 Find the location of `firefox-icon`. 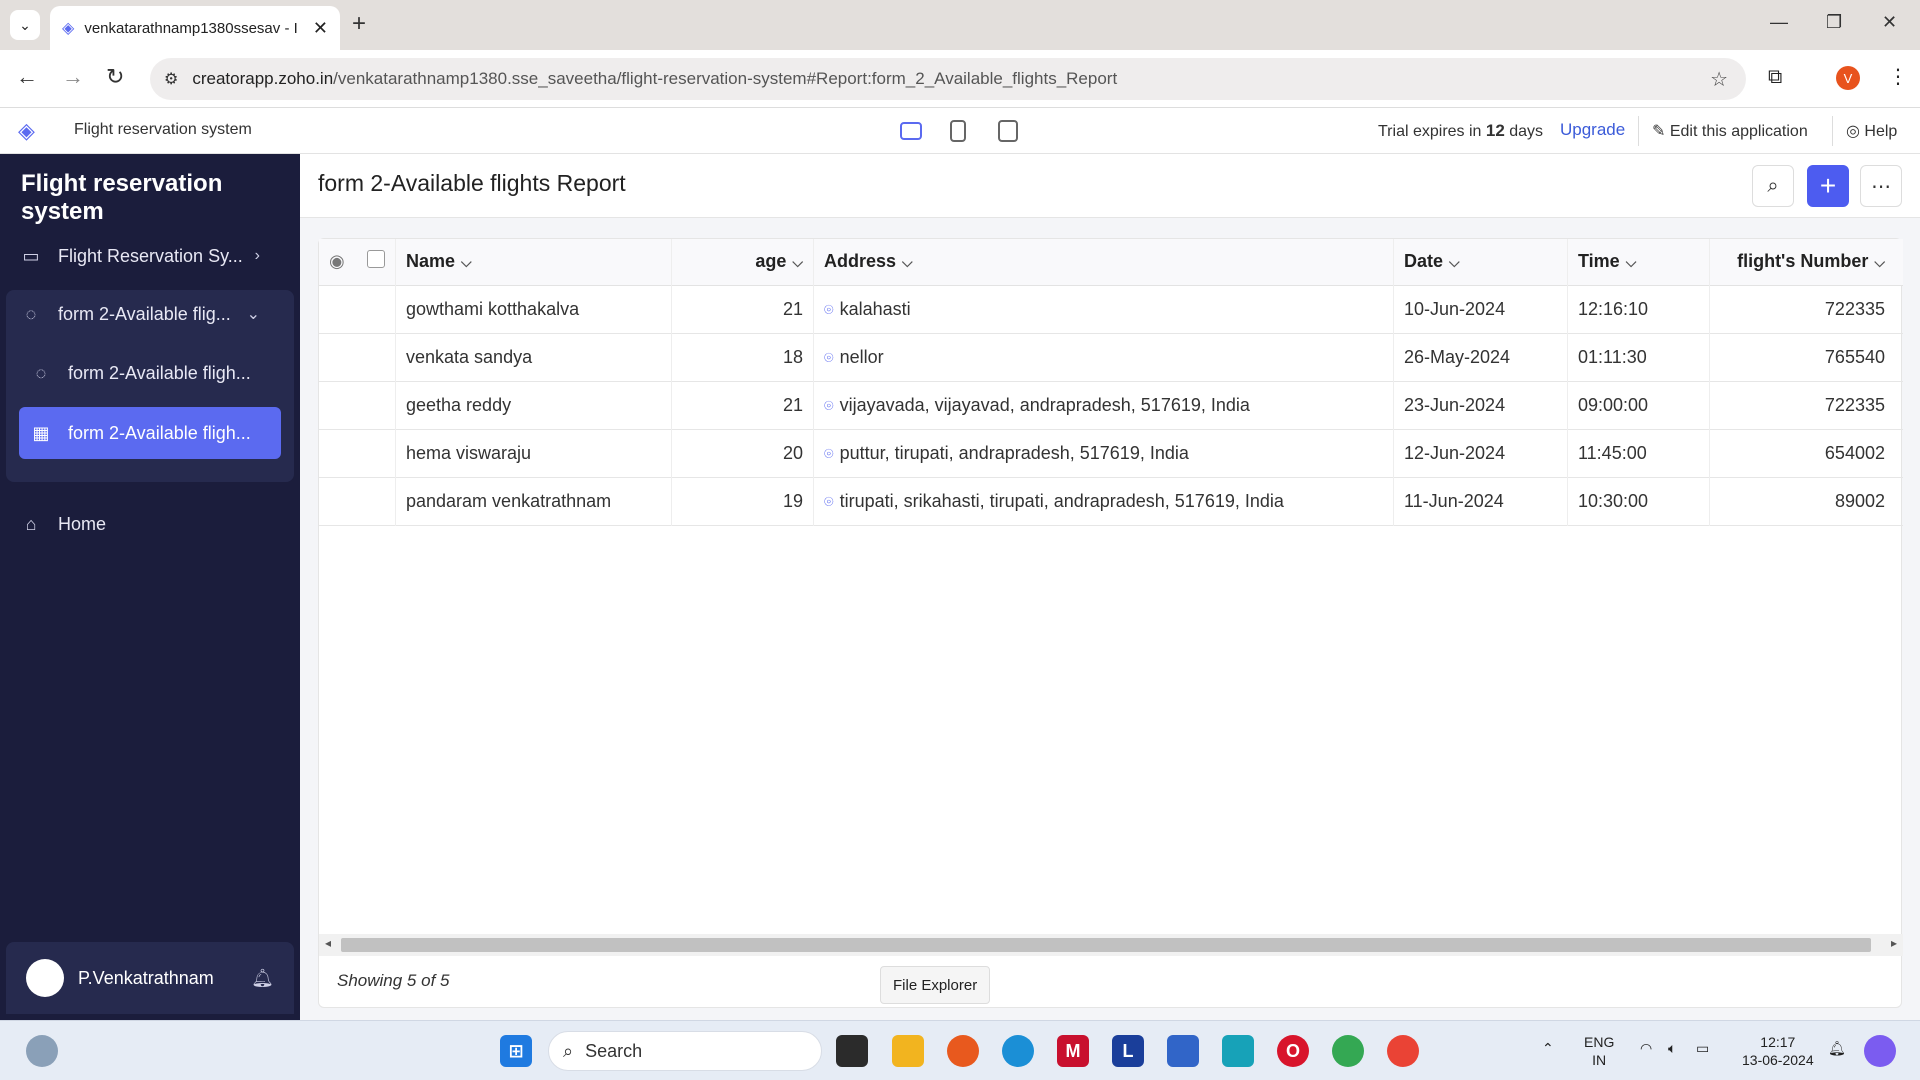

firefox-icon is located at coordinates (963, 1051).